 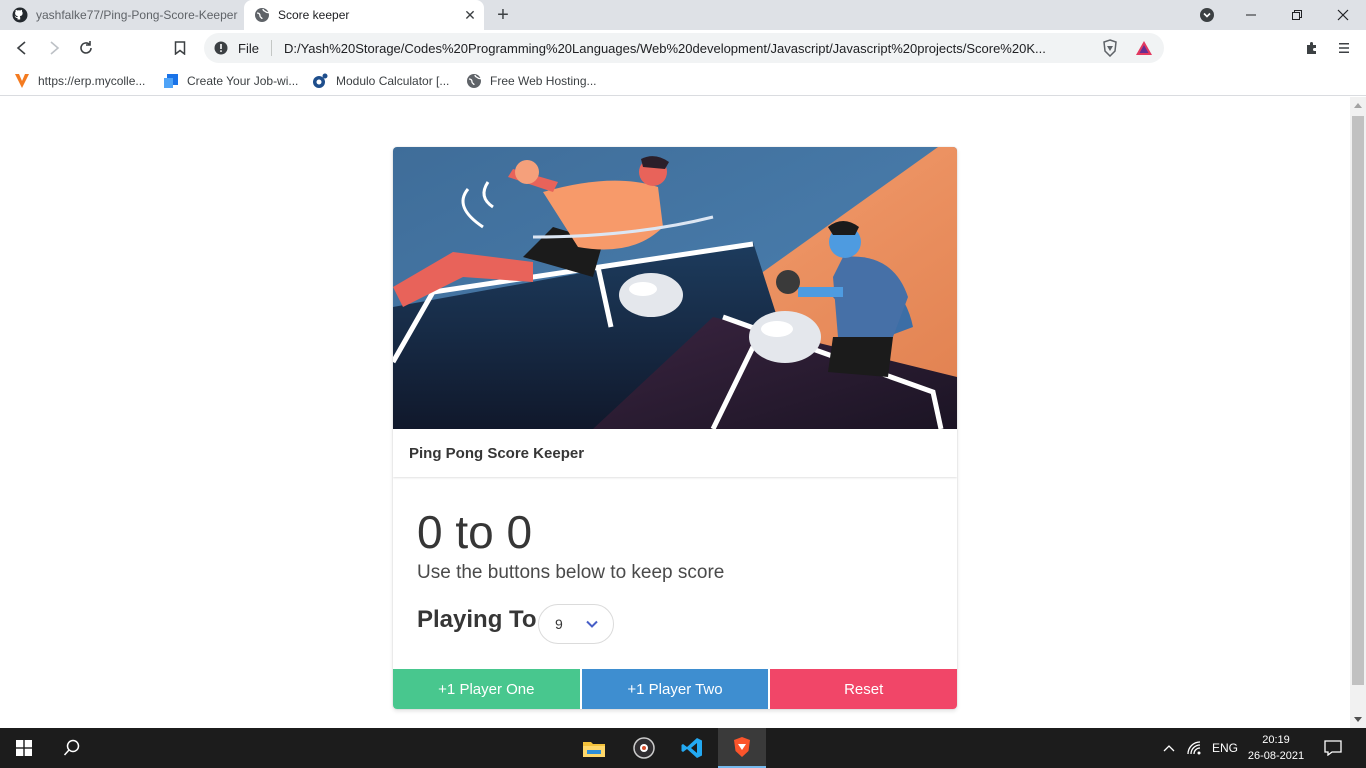 I want to click on search-icon, so click(x=72, y=748).